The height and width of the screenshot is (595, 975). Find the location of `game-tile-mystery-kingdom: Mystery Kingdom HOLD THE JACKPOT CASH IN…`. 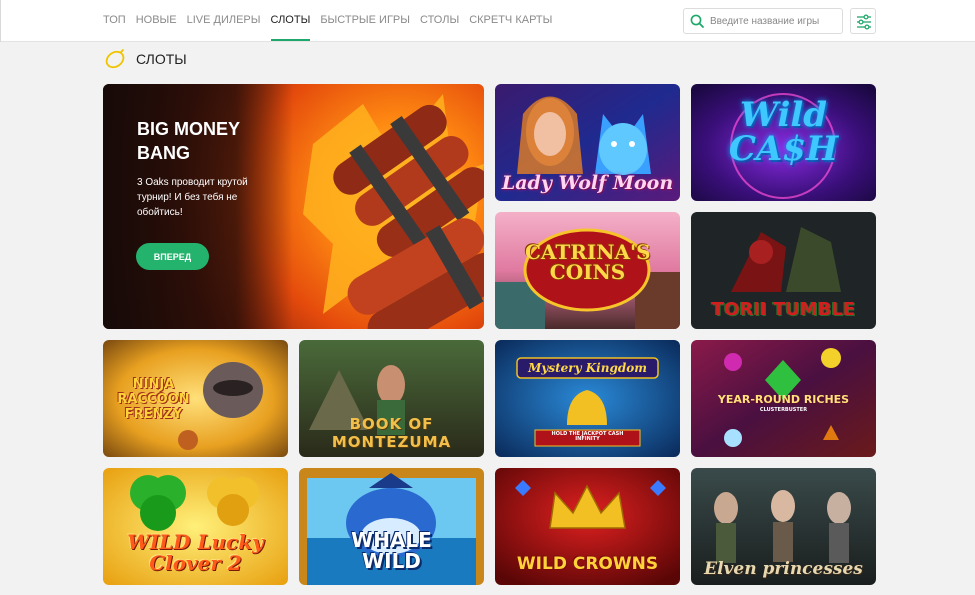

game-tile-mystery-kingdom: Mystery Kingdom HOLD THE JACKPOT CASH IN… is located at coordinates (587, 398).